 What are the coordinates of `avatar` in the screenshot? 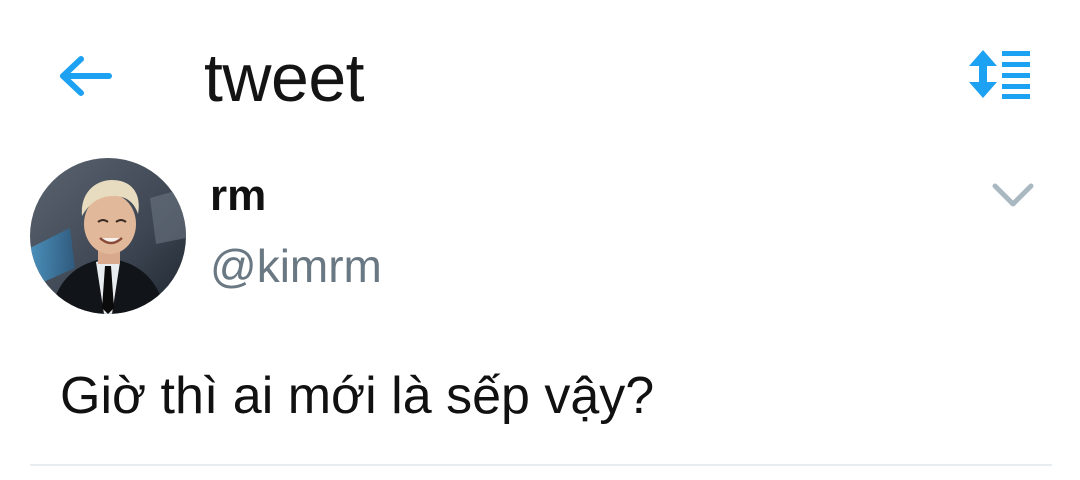 It's located at (108, 236).